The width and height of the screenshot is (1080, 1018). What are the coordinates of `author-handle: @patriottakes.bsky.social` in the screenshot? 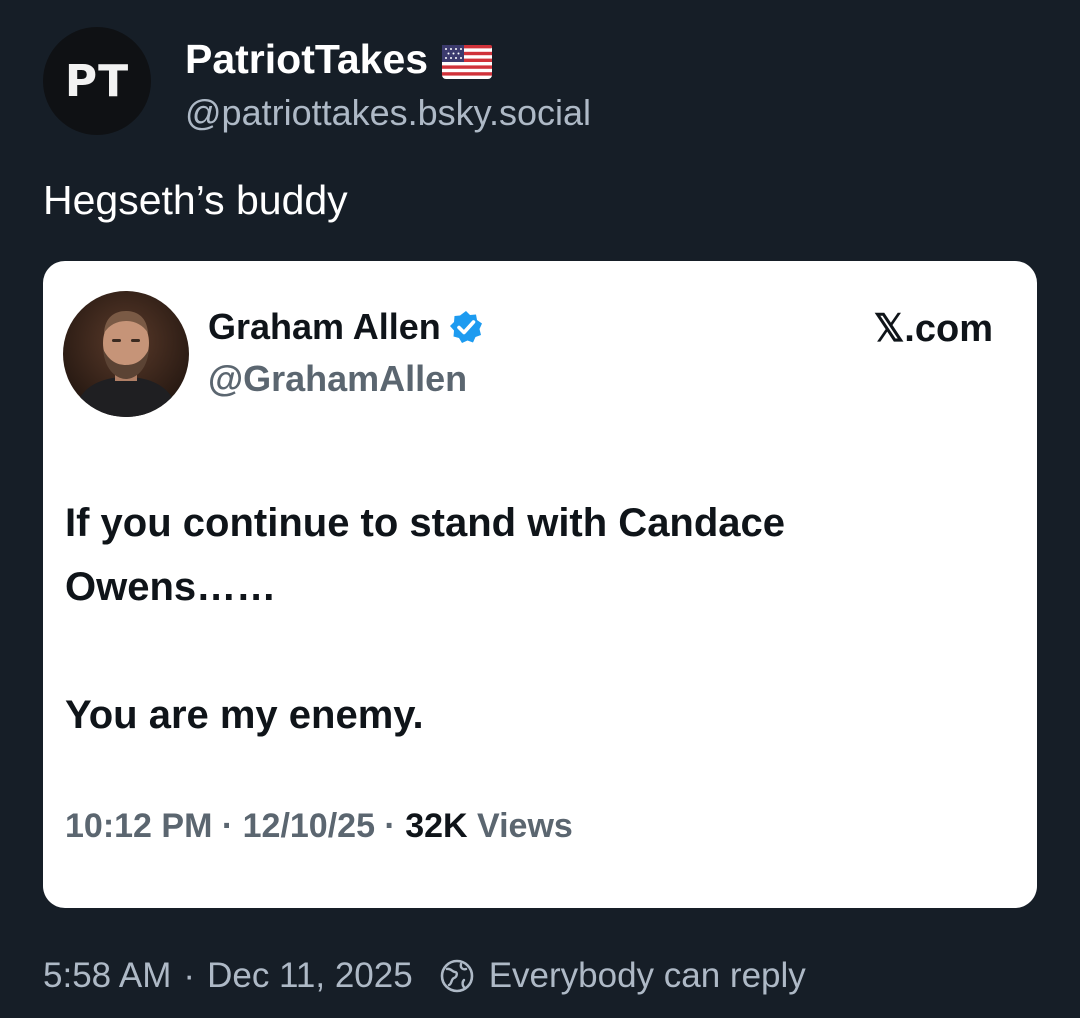 It's located at (388, 113).